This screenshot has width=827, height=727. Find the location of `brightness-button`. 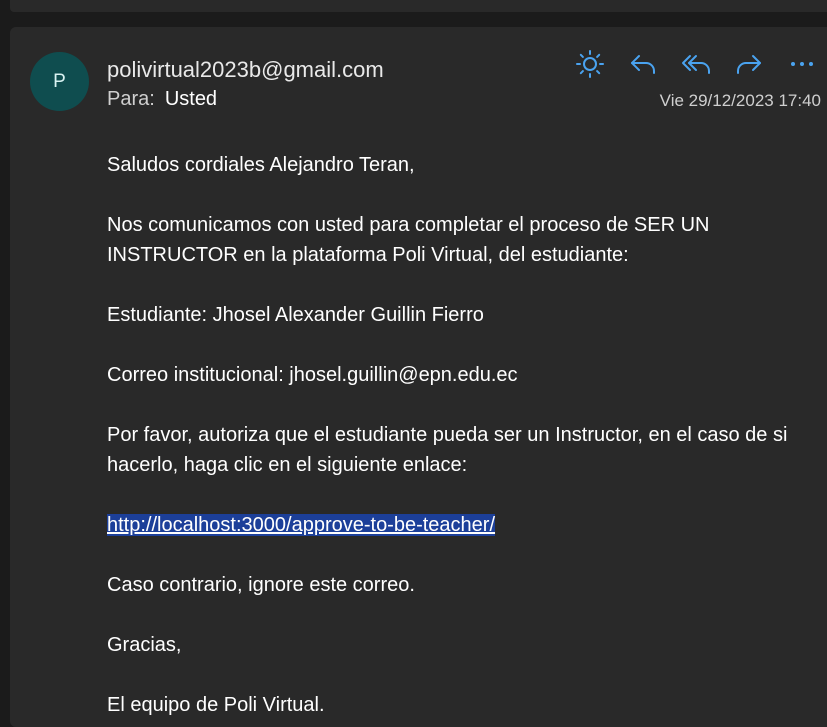

brightness-button is located at coordinates (590, 64).